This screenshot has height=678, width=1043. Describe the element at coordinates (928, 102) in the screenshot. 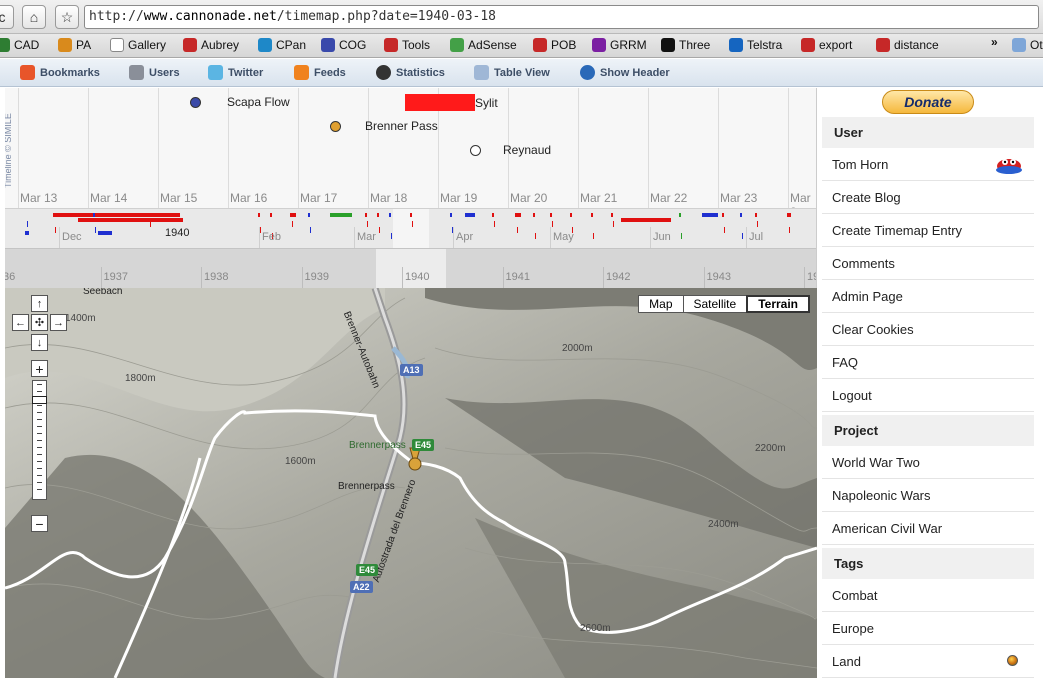

I see `donate-button: Donate` at that location.